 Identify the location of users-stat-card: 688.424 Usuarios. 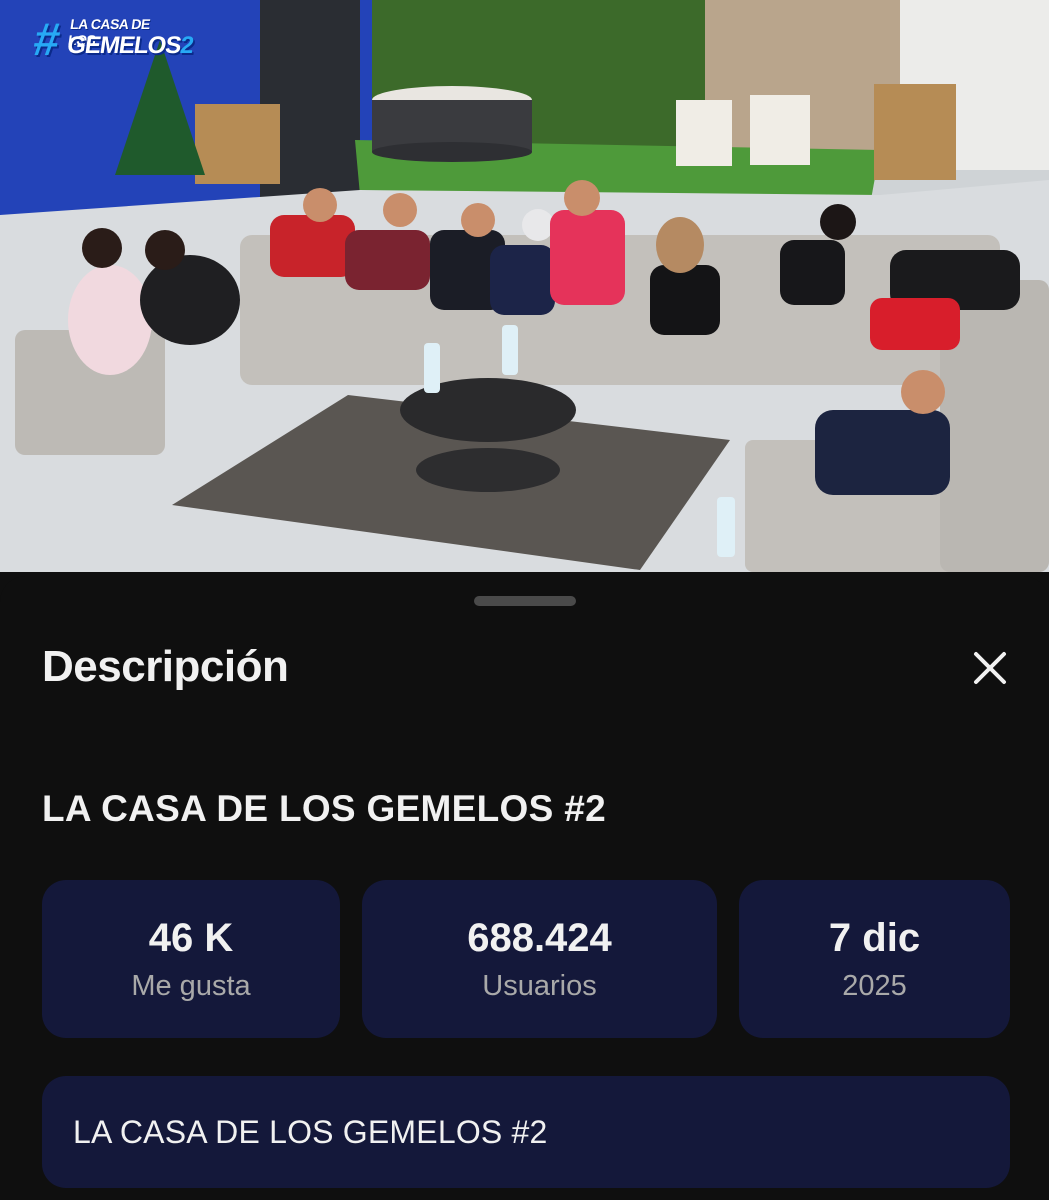
(539, 959).